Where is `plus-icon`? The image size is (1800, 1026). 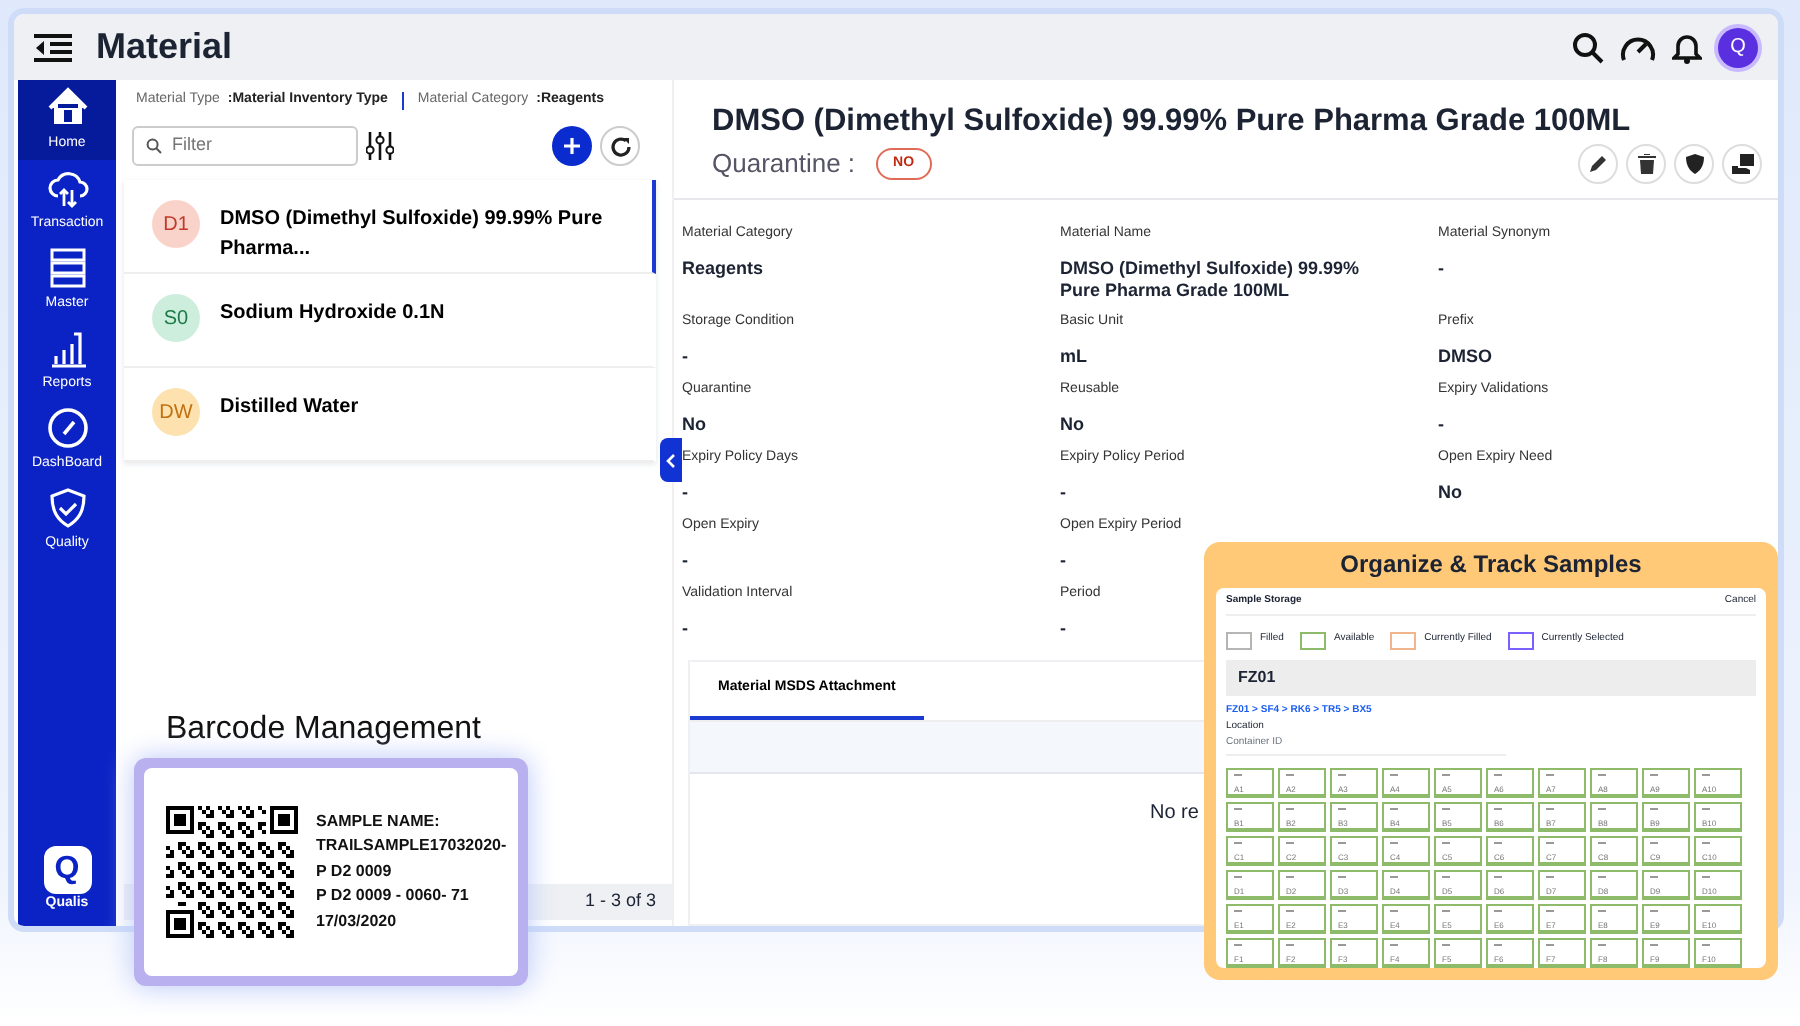
plus-icon is located at coordinates (572, 146).